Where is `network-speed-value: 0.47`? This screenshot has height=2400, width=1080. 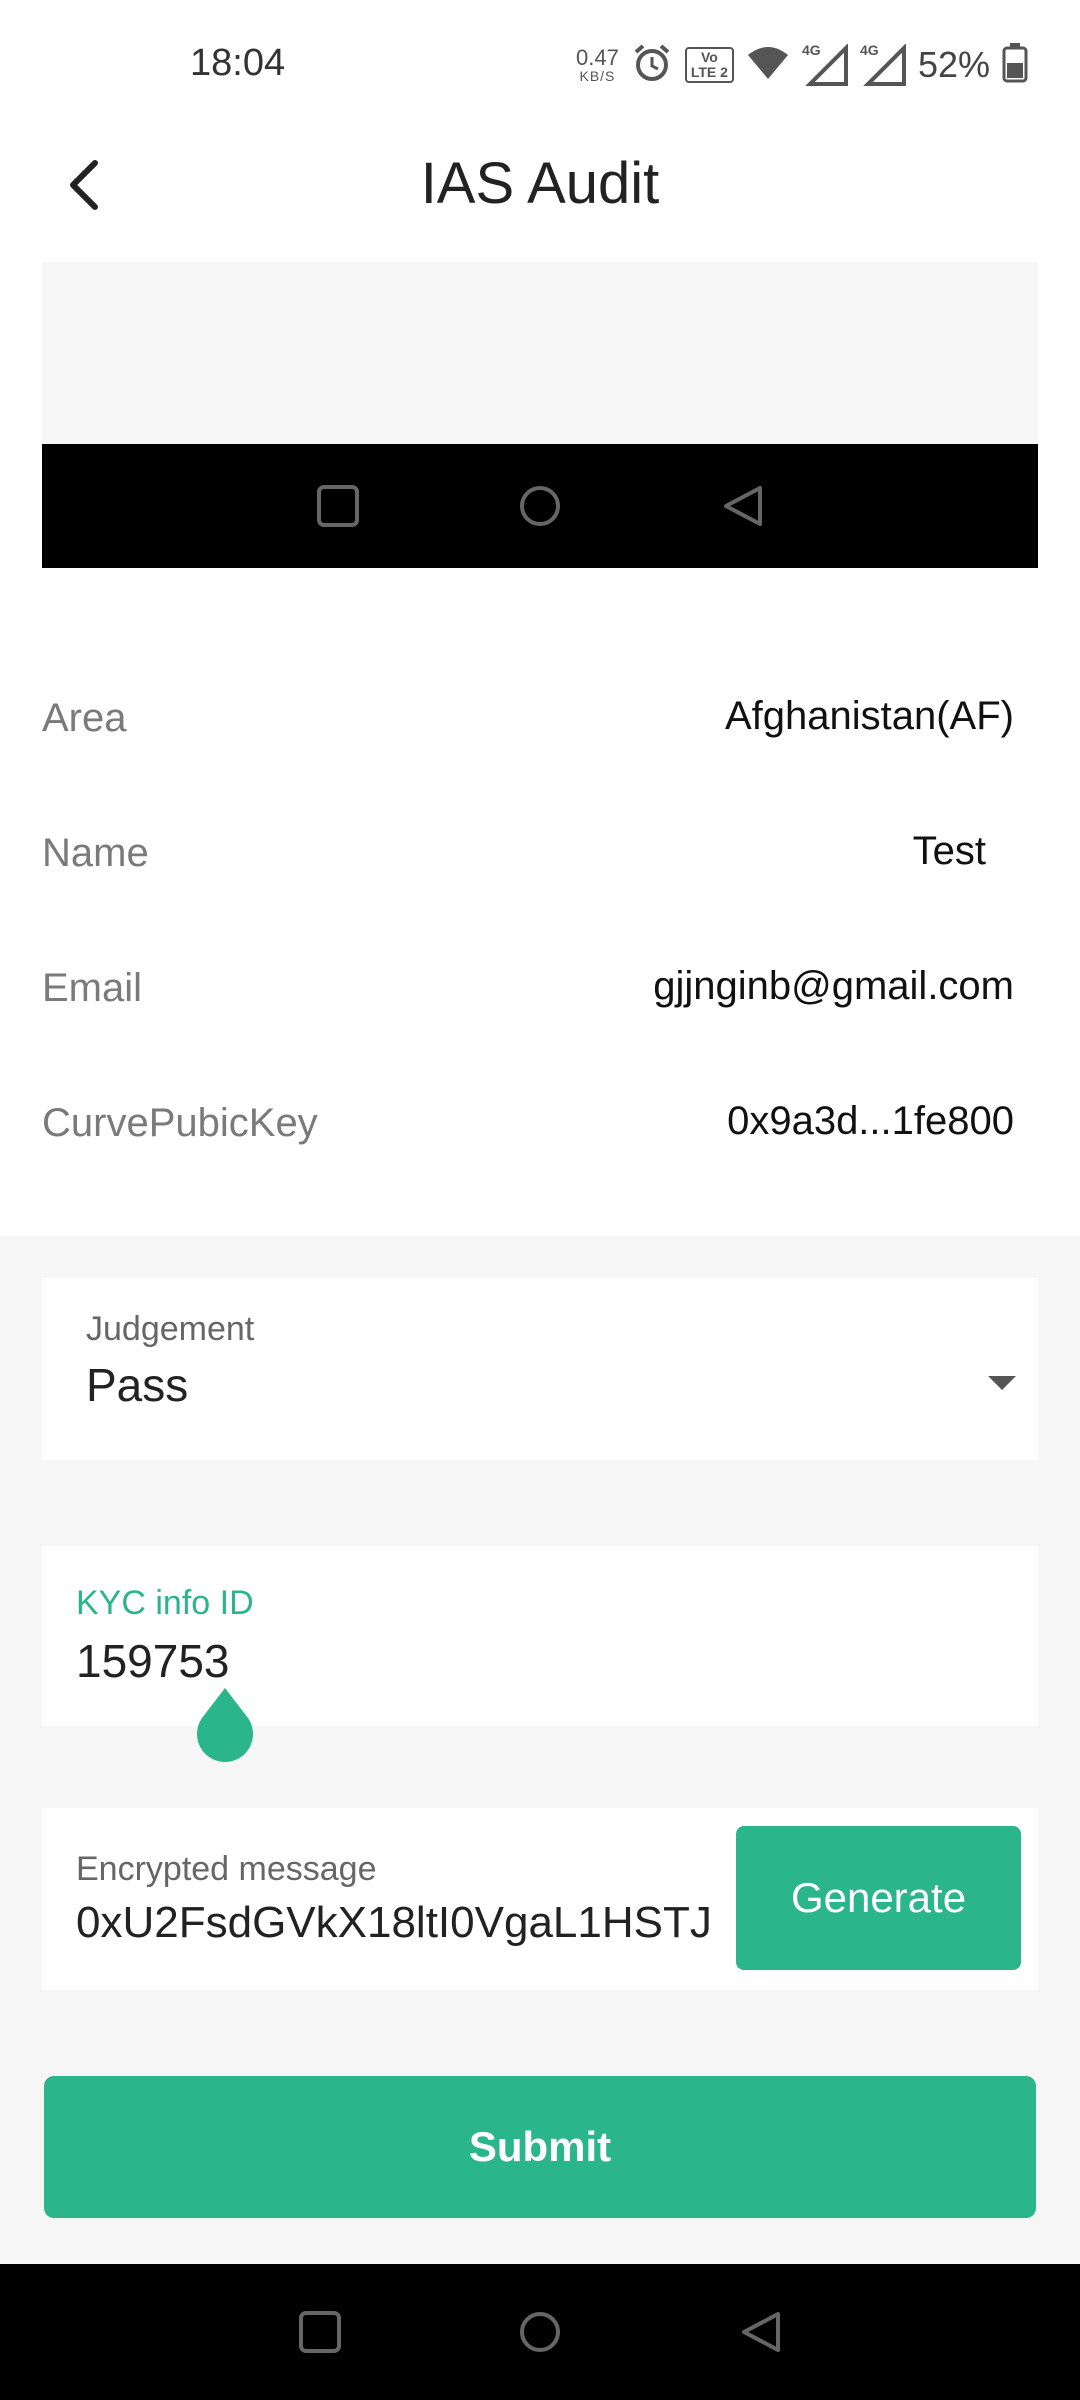
network-speed-value: 0.47 is located at coordinates (597, 57).